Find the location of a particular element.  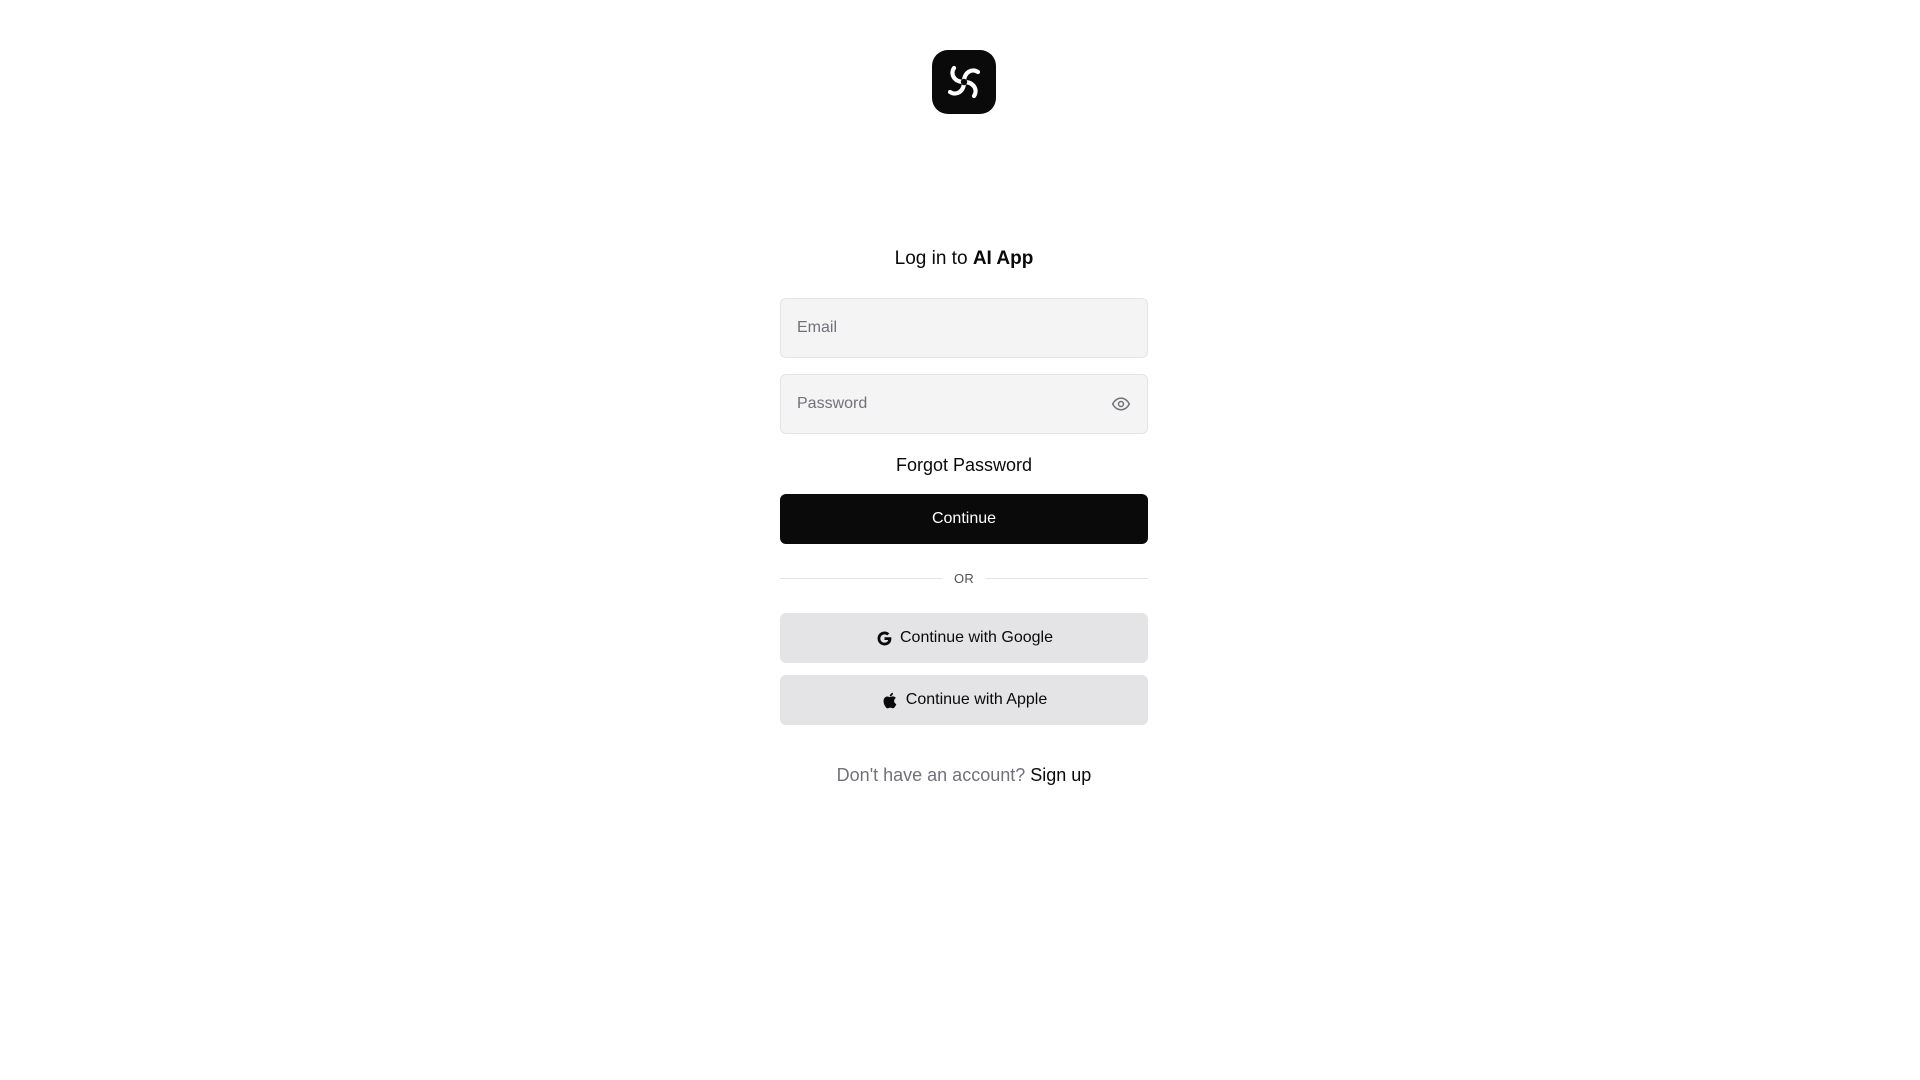

divider-line-left is located at coordinates (861, 578).